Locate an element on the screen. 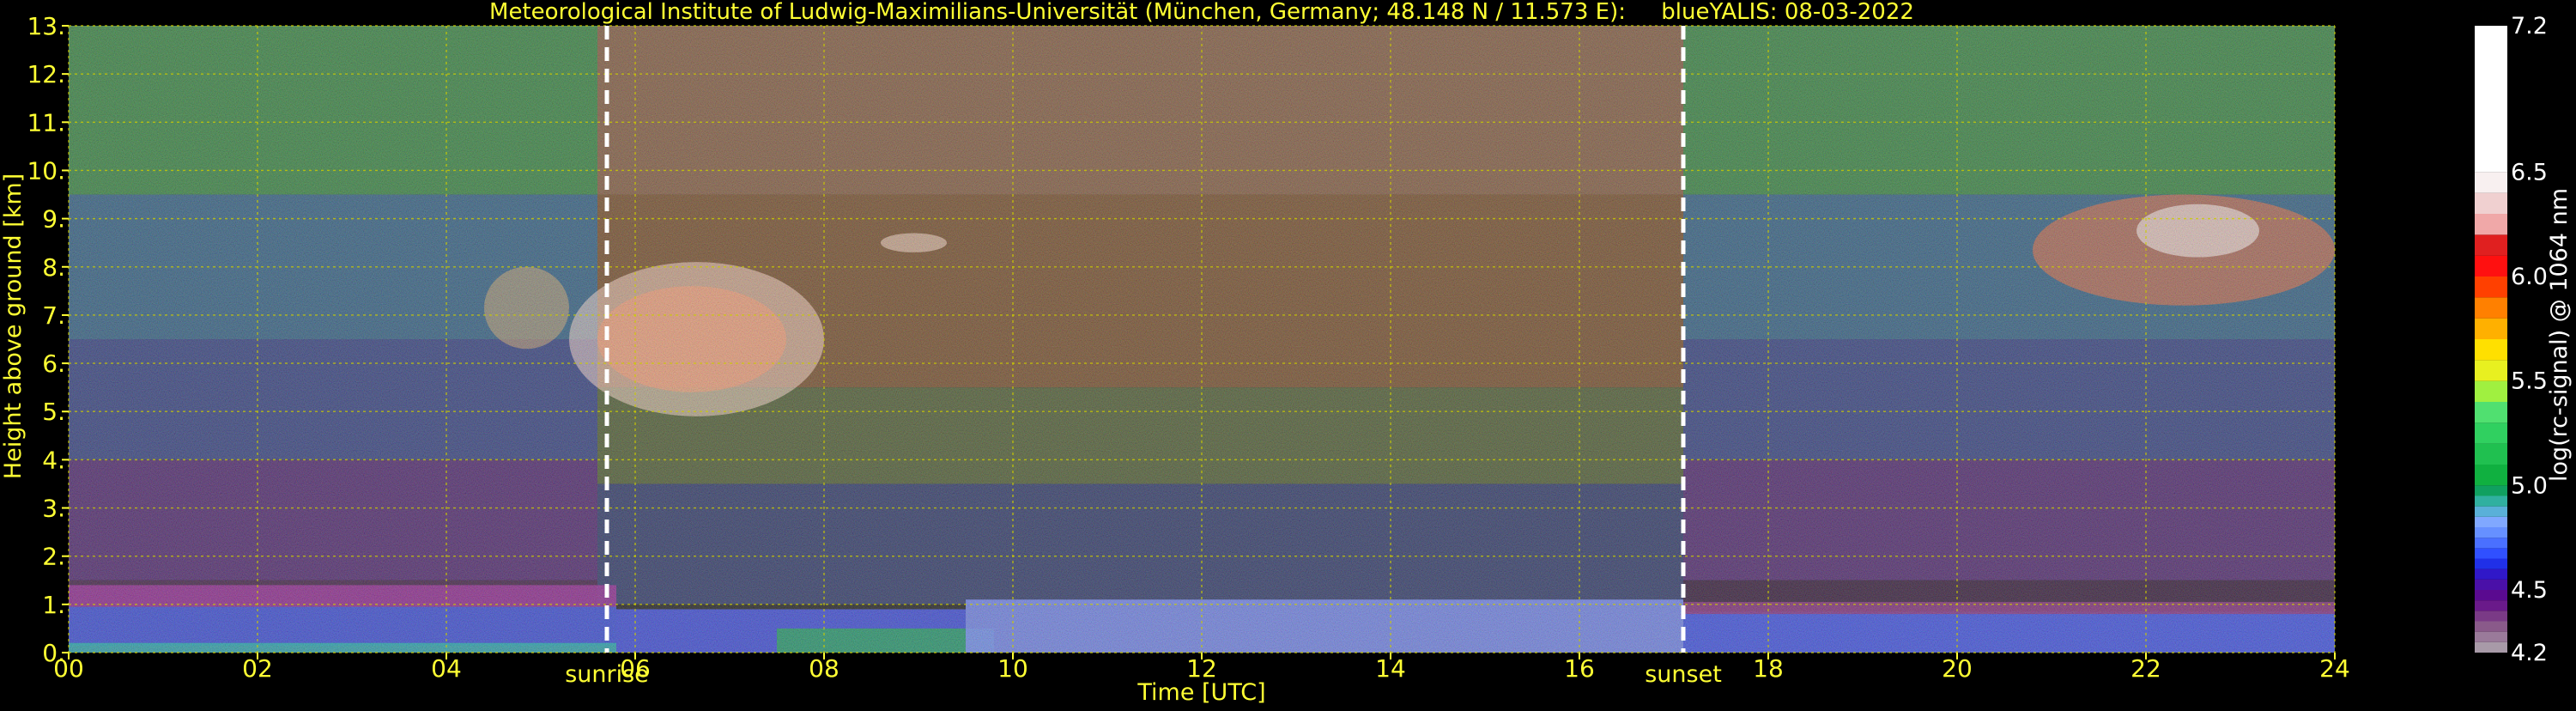 This screenshot has height=711, width=2576. x-tick-label-1: 02 is located at coordinates (257, 668).